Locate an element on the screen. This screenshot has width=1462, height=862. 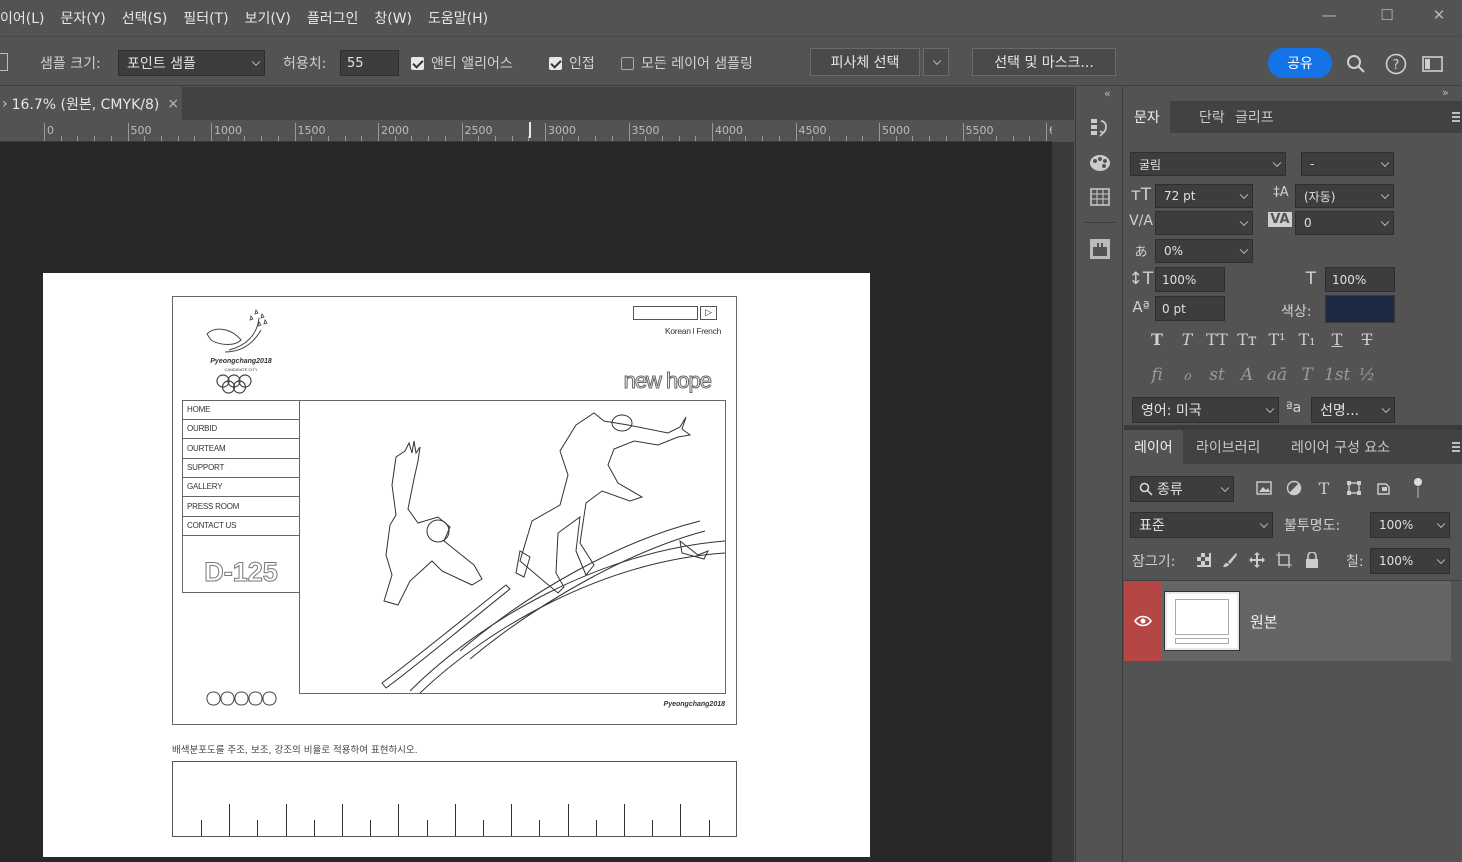
panel-menu-icon is located at coordinates (1457, 117).